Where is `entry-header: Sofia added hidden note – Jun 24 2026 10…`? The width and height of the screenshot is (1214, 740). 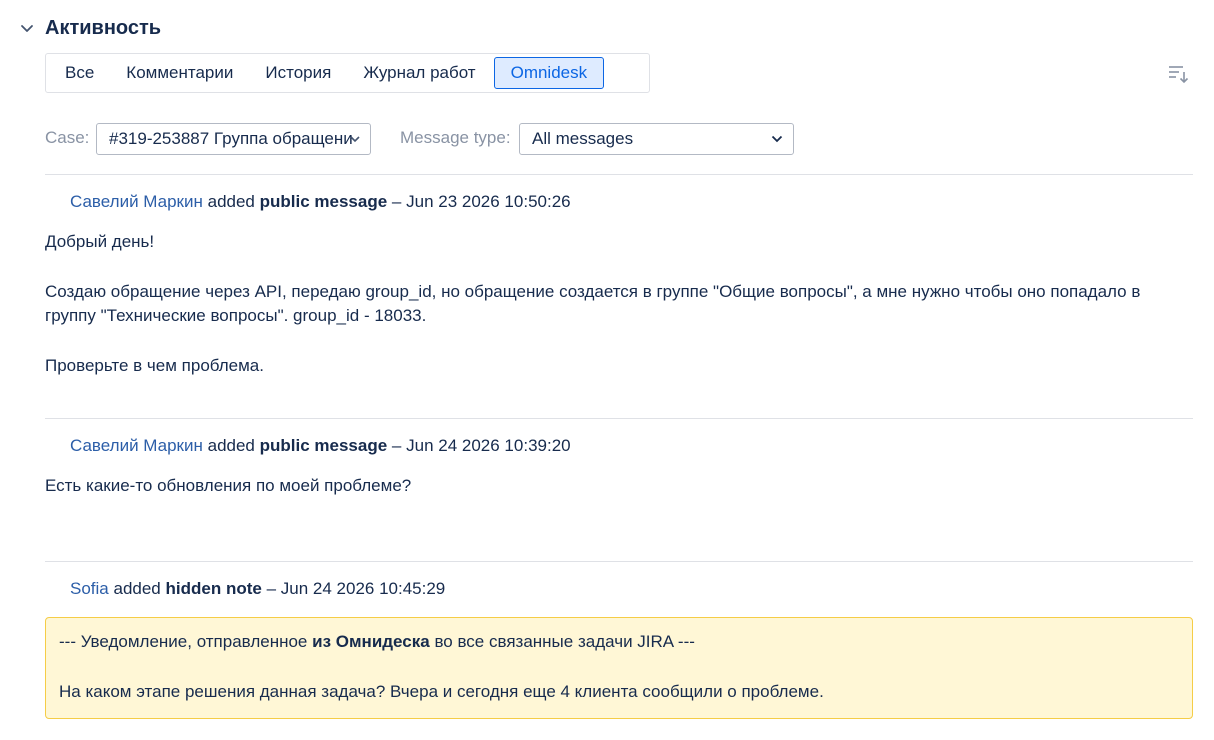 entry-header: Sofia added hidden note – Jun 24 2026 10… is located at coordinates (257, 589).